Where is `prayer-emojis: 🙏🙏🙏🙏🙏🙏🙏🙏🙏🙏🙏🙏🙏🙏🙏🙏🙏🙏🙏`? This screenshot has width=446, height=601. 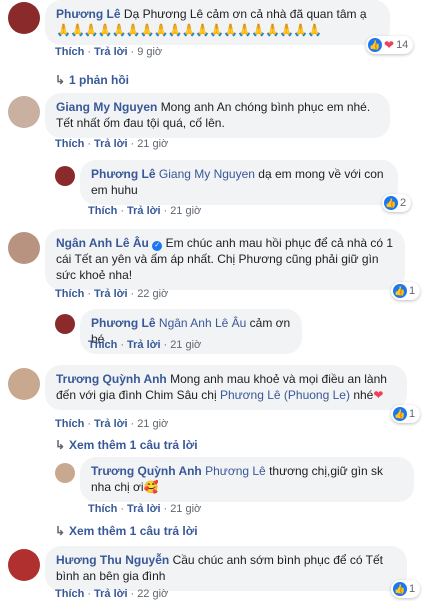
prayer-emojis: 🙏🙏🙏🙏🙏🙏🙏🙏🙏🙏🙏🙏🙏🙏🙏🙏🙏🙏🙏 is located at coordinates (189, 30).